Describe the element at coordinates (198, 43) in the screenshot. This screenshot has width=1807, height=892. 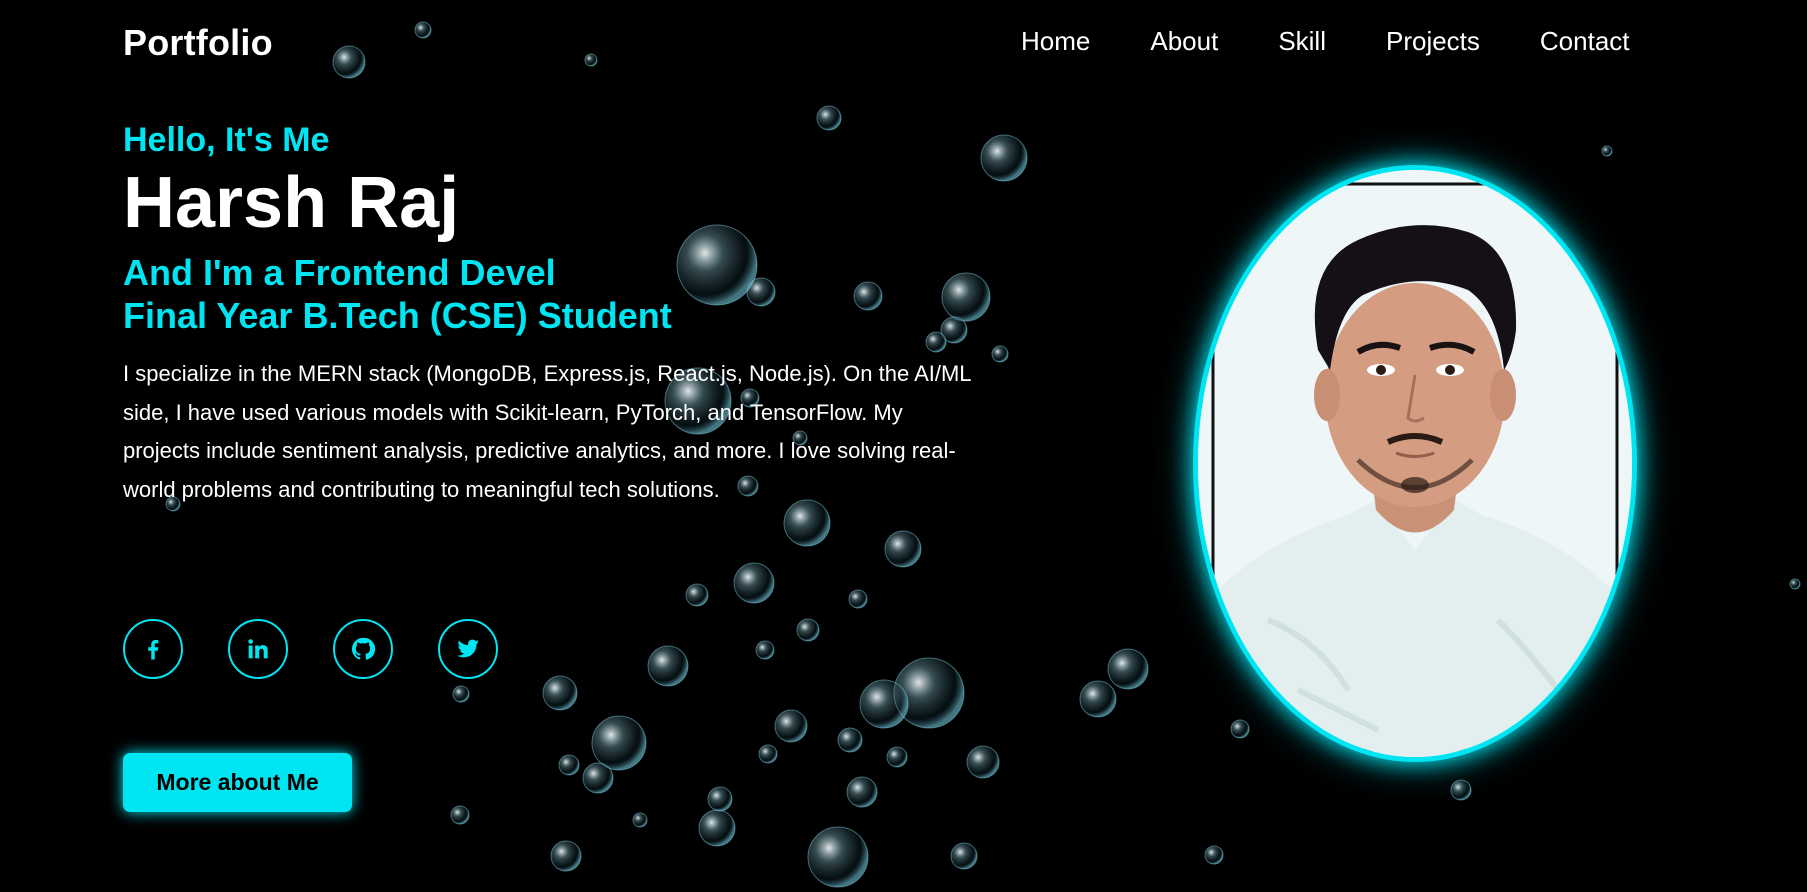
I see `logo: Portfolio` at that location.